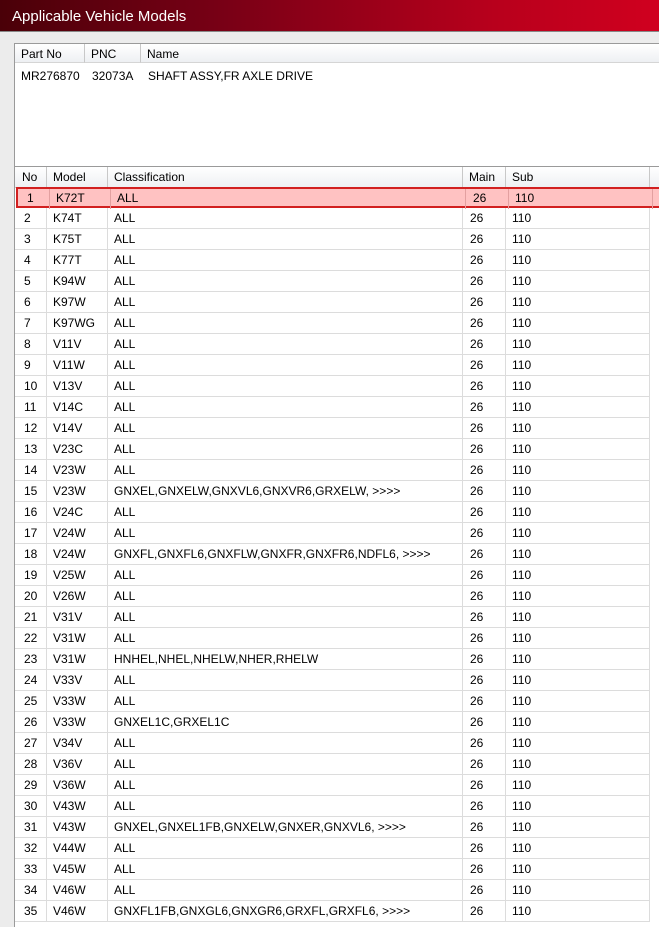  I want to click on main-column-header: Main, so click(484, 177).